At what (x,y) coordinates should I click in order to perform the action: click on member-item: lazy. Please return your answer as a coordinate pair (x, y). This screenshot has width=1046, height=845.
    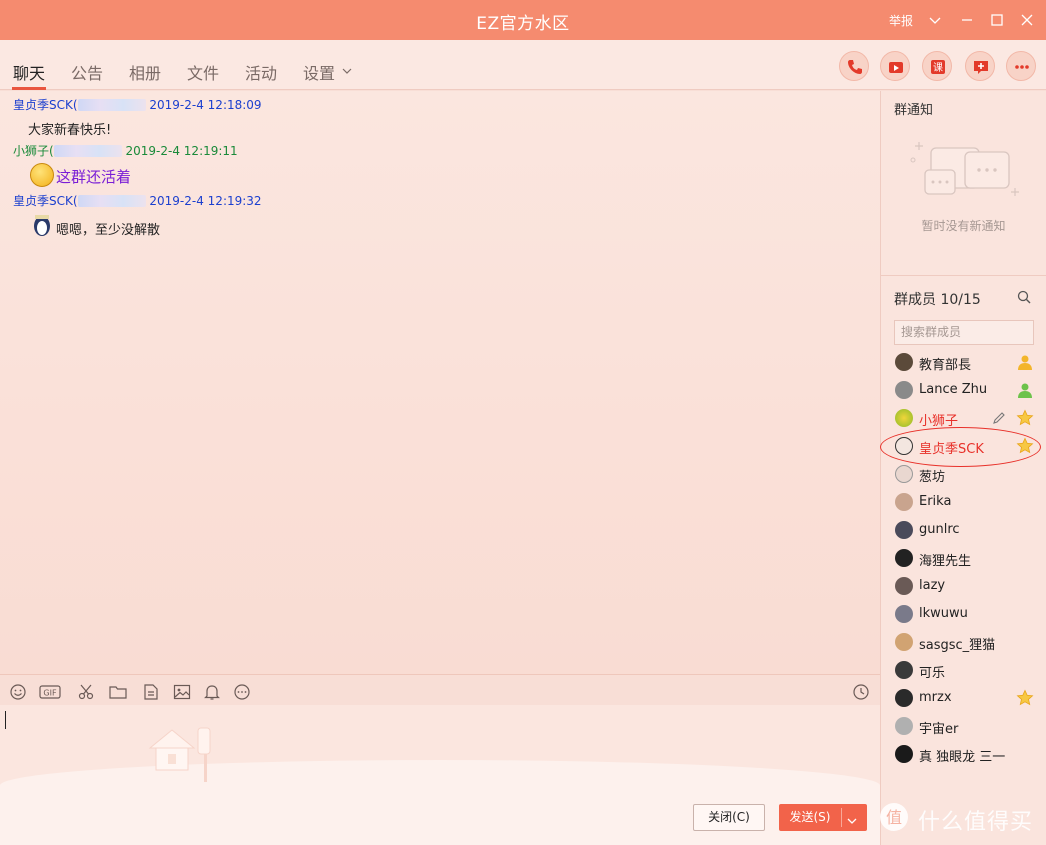
    Looking at the image, I should click on (969, 587).